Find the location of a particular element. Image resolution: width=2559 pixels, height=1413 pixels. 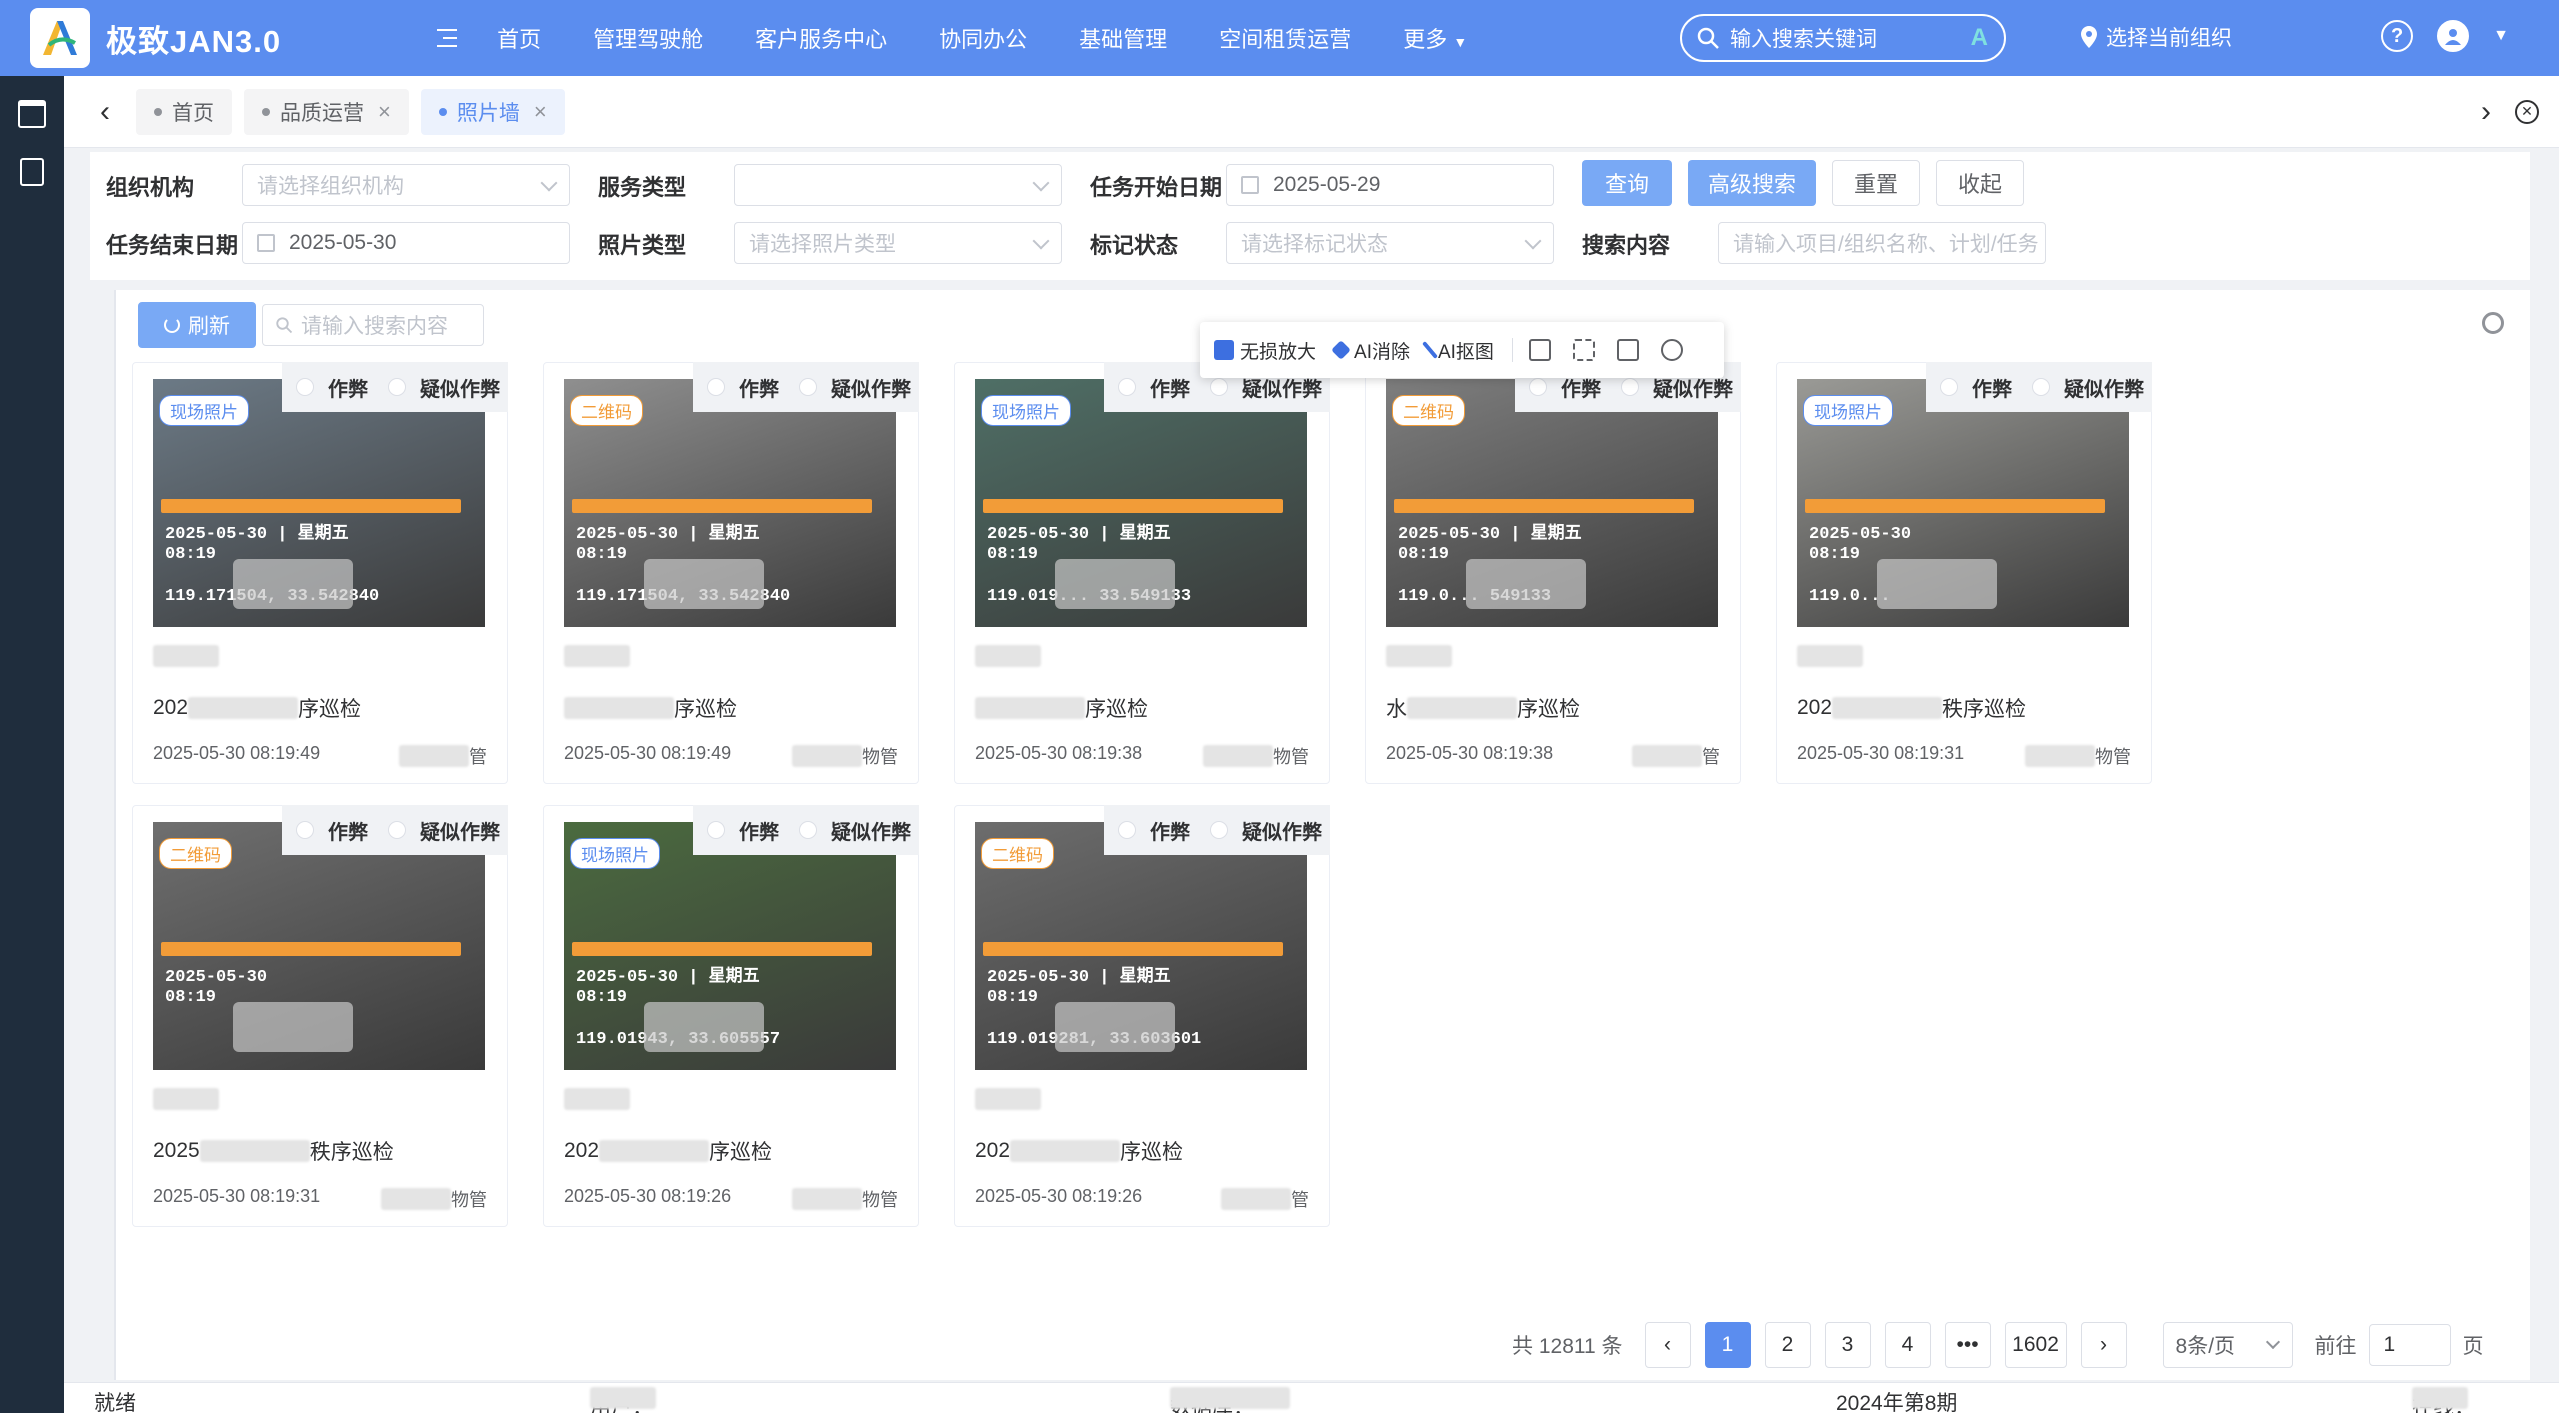

calendar-icon is located at coordinates (32, 114).